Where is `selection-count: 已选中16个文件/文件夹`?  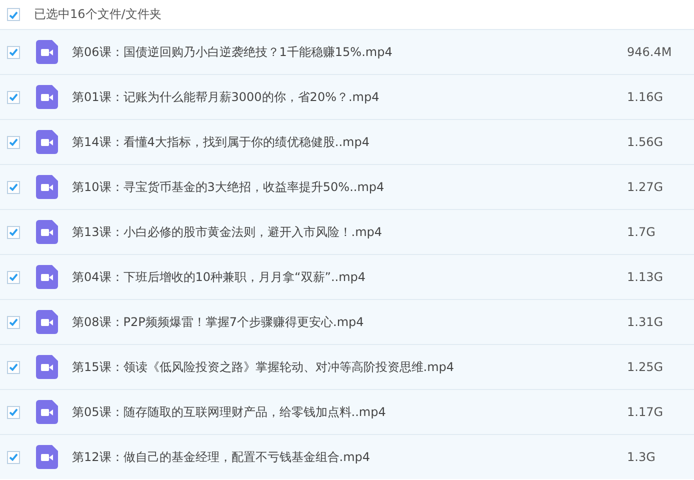 selection-count: 已选中16个文件/文件夹 is located at coordinates (98, 14).